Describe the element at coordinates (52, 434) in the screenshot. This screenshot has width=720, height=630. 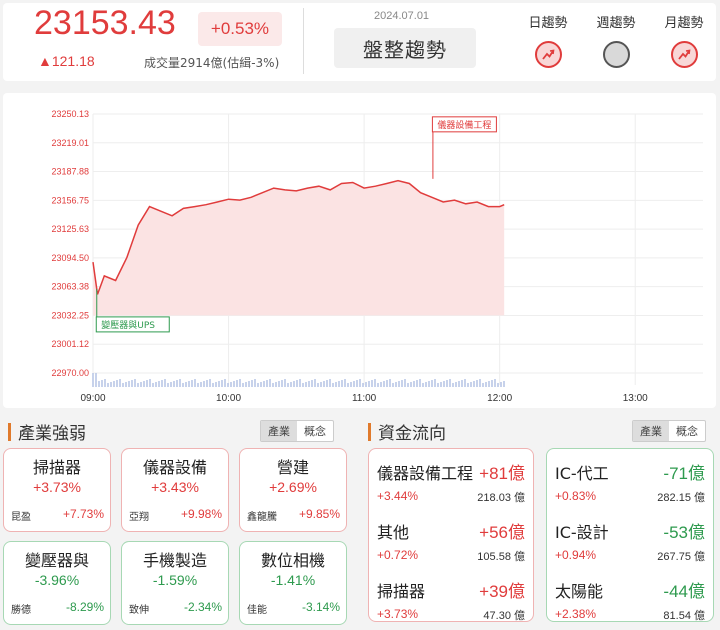
I see `industry-strength-title-text: 產業強弱` at that location.